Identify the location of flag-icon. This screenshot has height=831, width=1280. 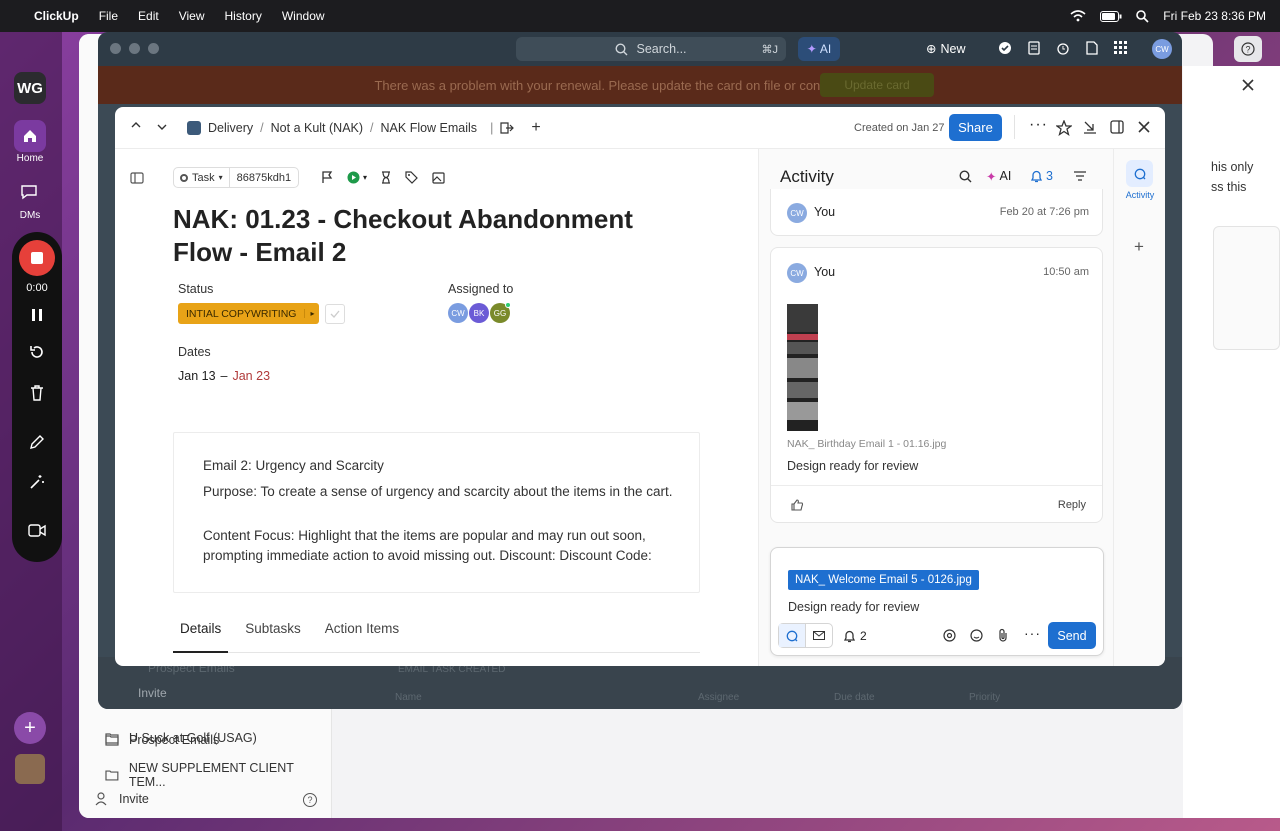
(327, 177).